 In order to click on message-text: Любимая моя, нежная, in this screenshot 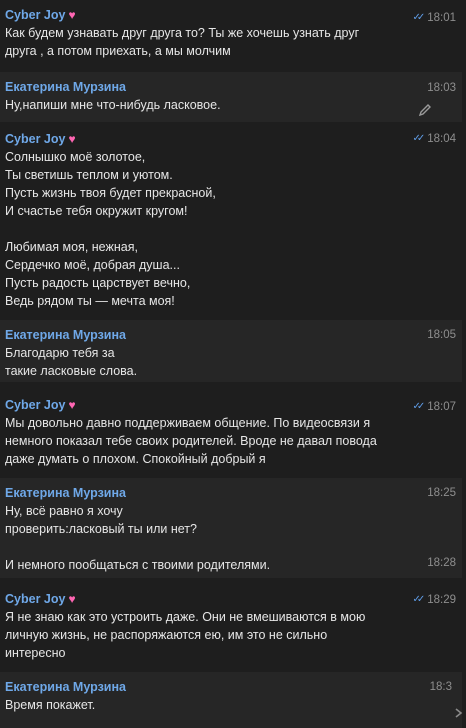, I will do `click(71, 247)`.